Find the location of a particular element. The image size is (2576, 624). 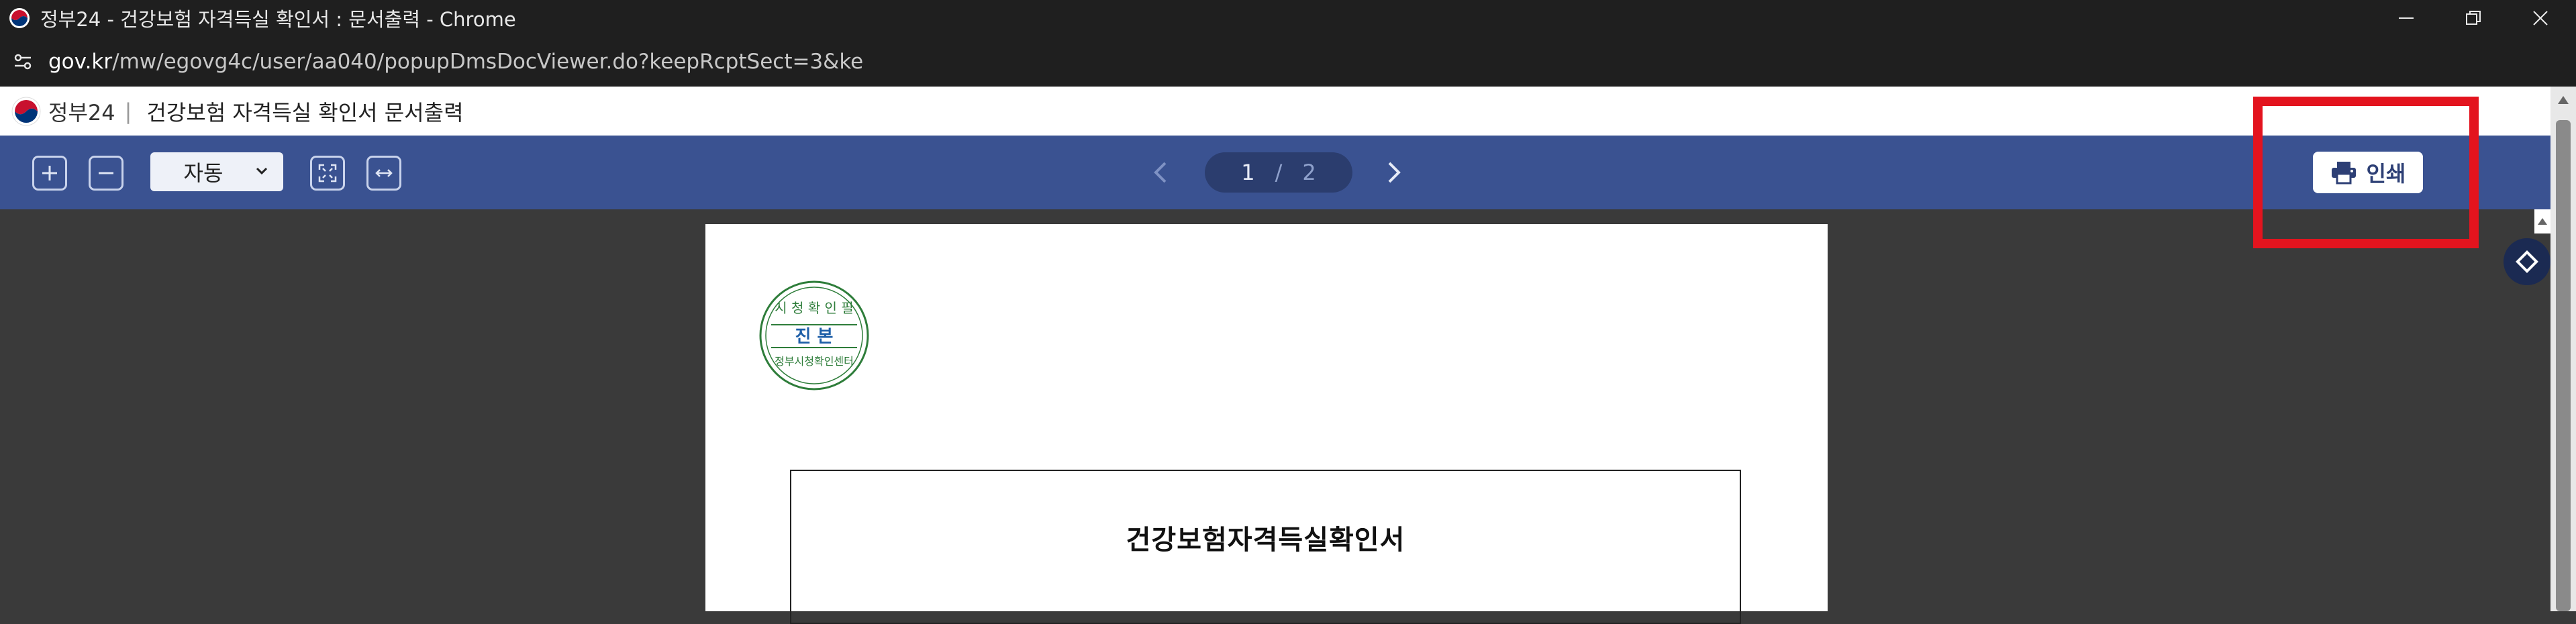

caret-up-icon is located at coordinates (2542, 222).